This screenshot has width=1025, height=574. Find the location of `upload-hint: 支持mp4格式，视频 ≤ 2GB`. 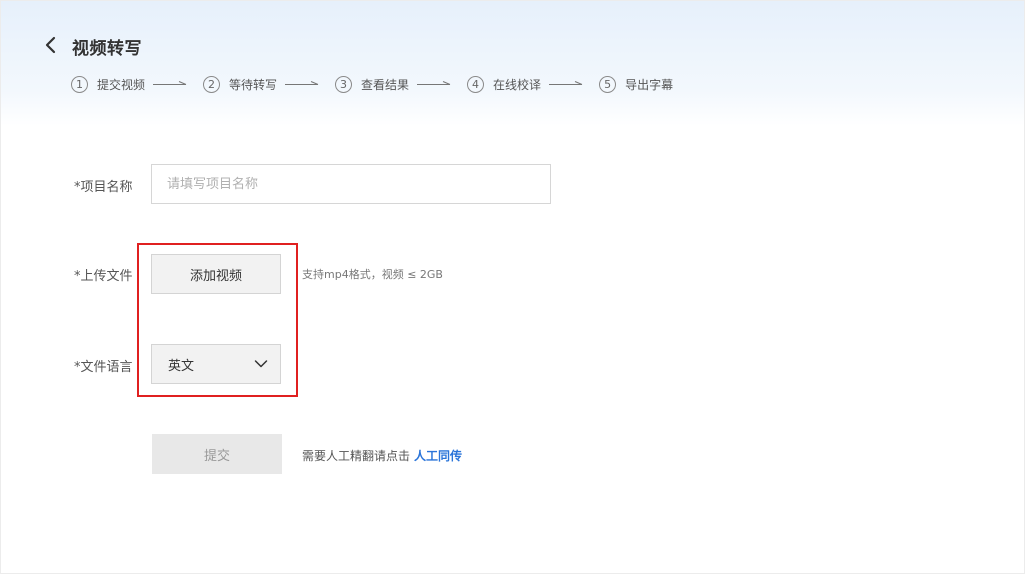

upload-hint: 支持mp4格式，视频 ≤ 2GB is located at coordinates (372, 274).